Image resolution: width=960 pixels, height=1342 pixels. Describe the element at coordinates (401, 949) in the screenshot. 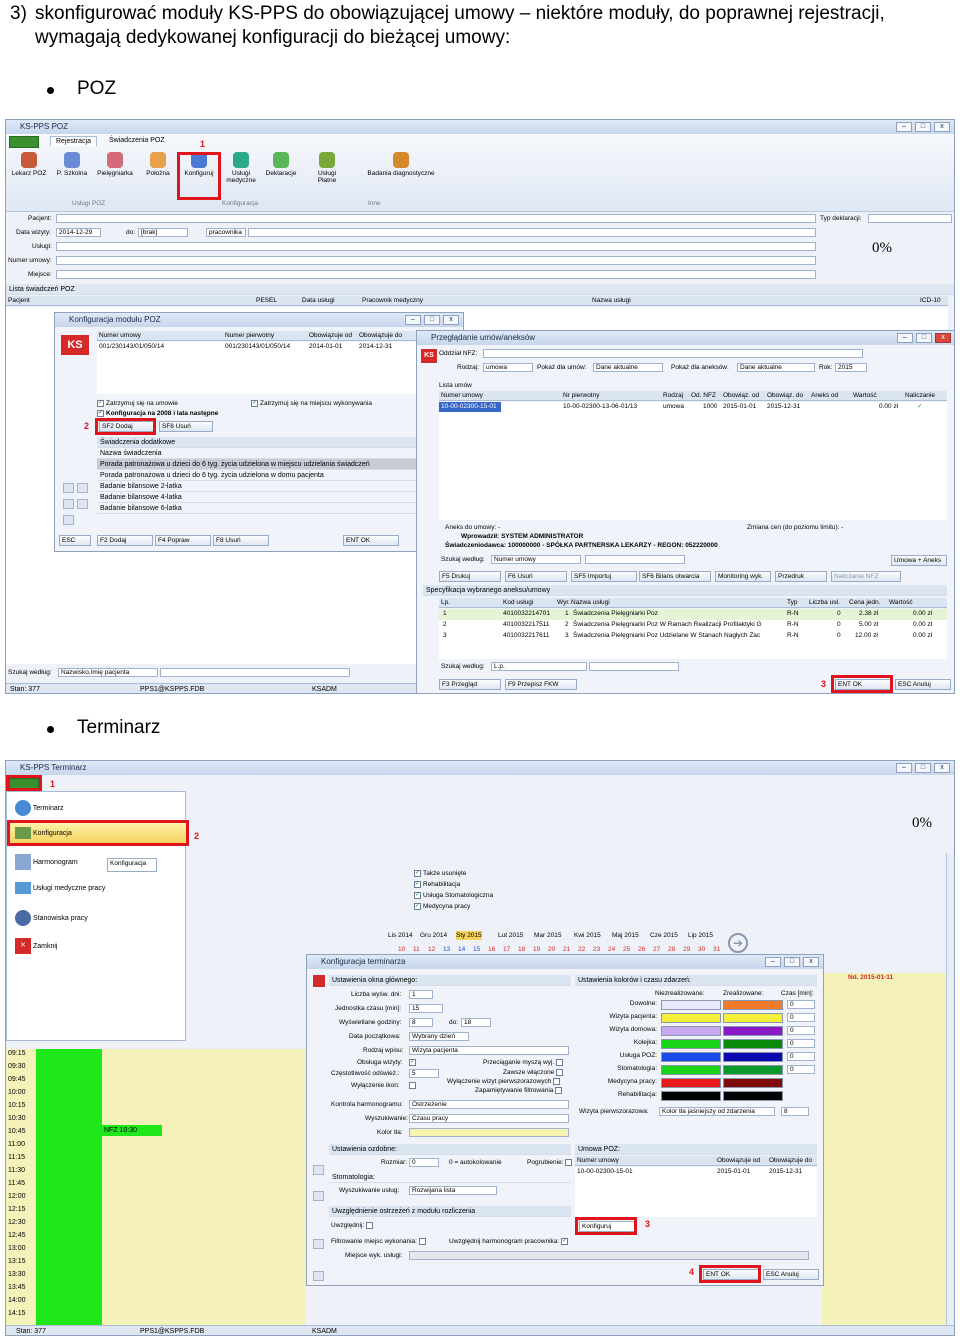

I see `day-cell: 10` at that location.